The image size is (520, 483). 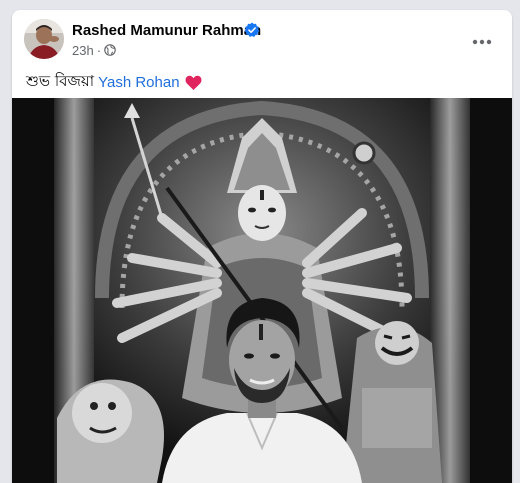 What do you see at coordinates (166, 30) in the screenshot?
I see `author-name: Rashed Mamunur Rahman` at bounding box center [166, 30].